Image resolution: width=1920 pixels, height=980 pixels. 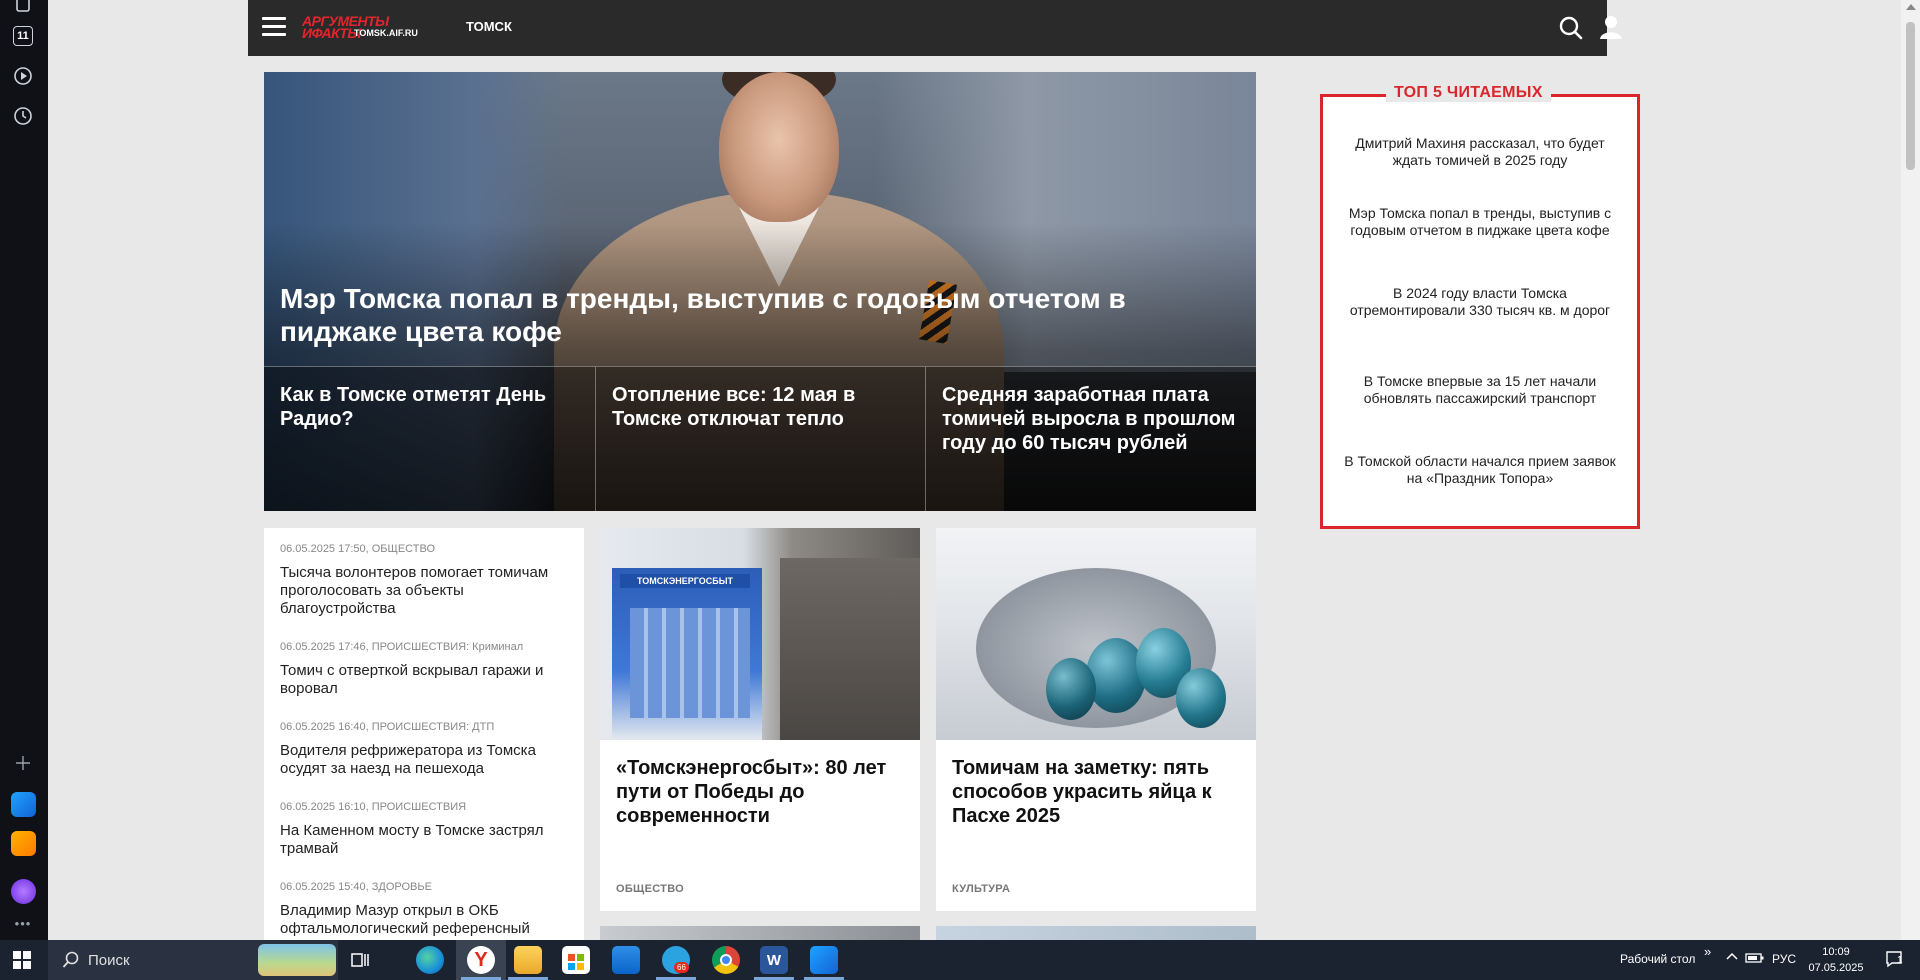 What do you see at coordinates (481, 960) in the screenshot?
I see `yandex-browser-icon: Y` at bounding box center [481, 960].